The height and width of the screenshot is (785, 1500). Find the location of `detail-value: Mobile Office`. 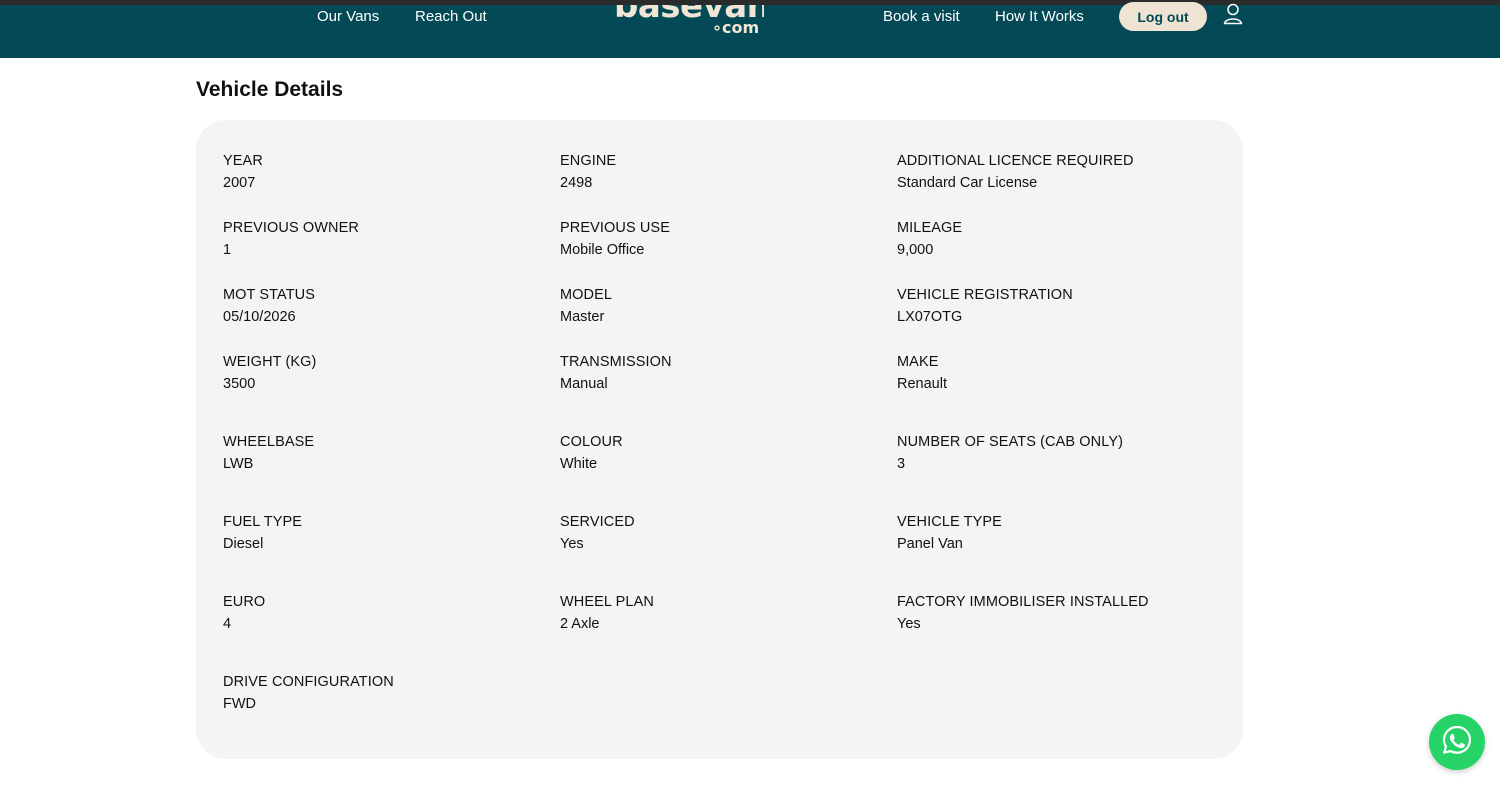

detail-value: Mobile Office is located at coordinates (602, 250).